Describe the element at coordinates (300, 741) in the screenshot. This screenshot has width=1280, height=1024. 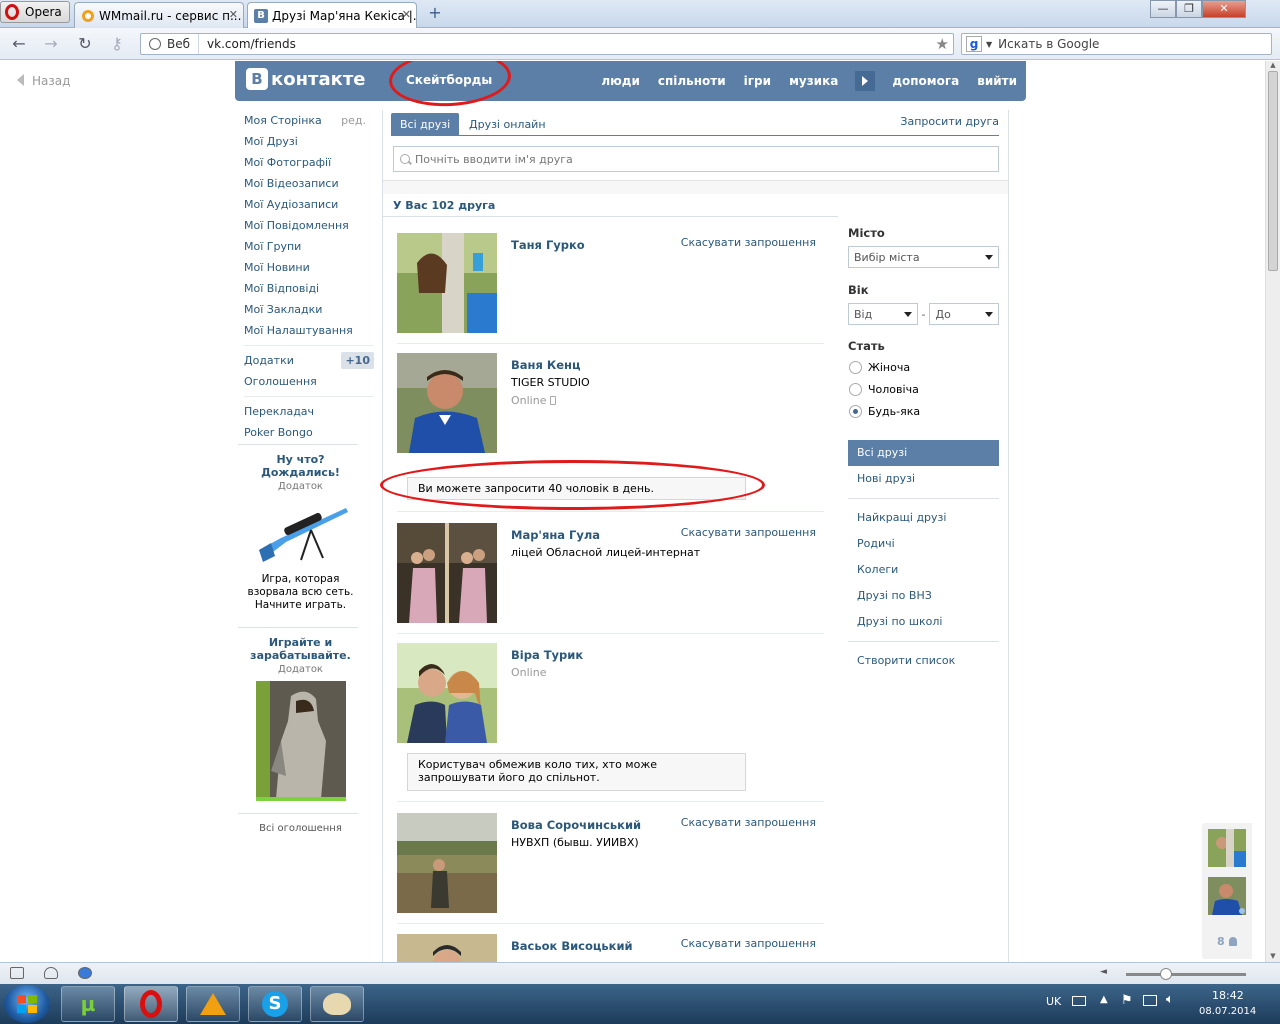
I see `game-warrior-image` at that location.